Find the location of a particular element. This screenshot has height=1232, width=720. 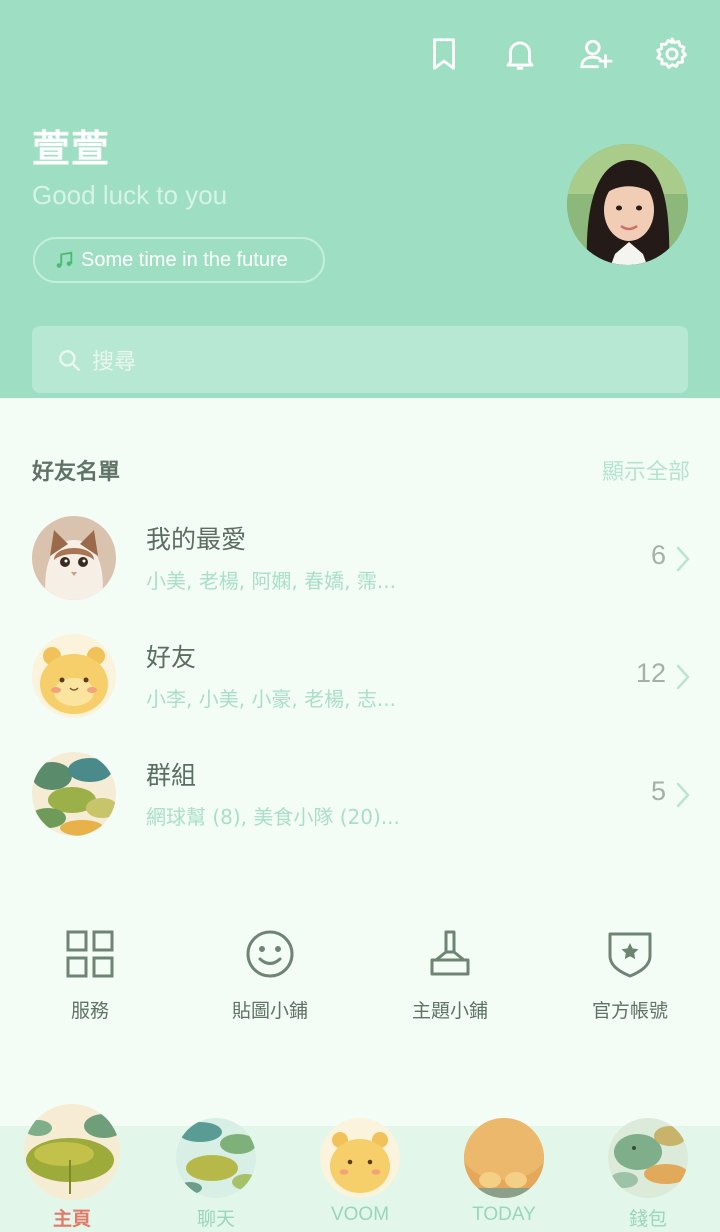

services-shortcut: 服務 is located at coordinates (90, 974).